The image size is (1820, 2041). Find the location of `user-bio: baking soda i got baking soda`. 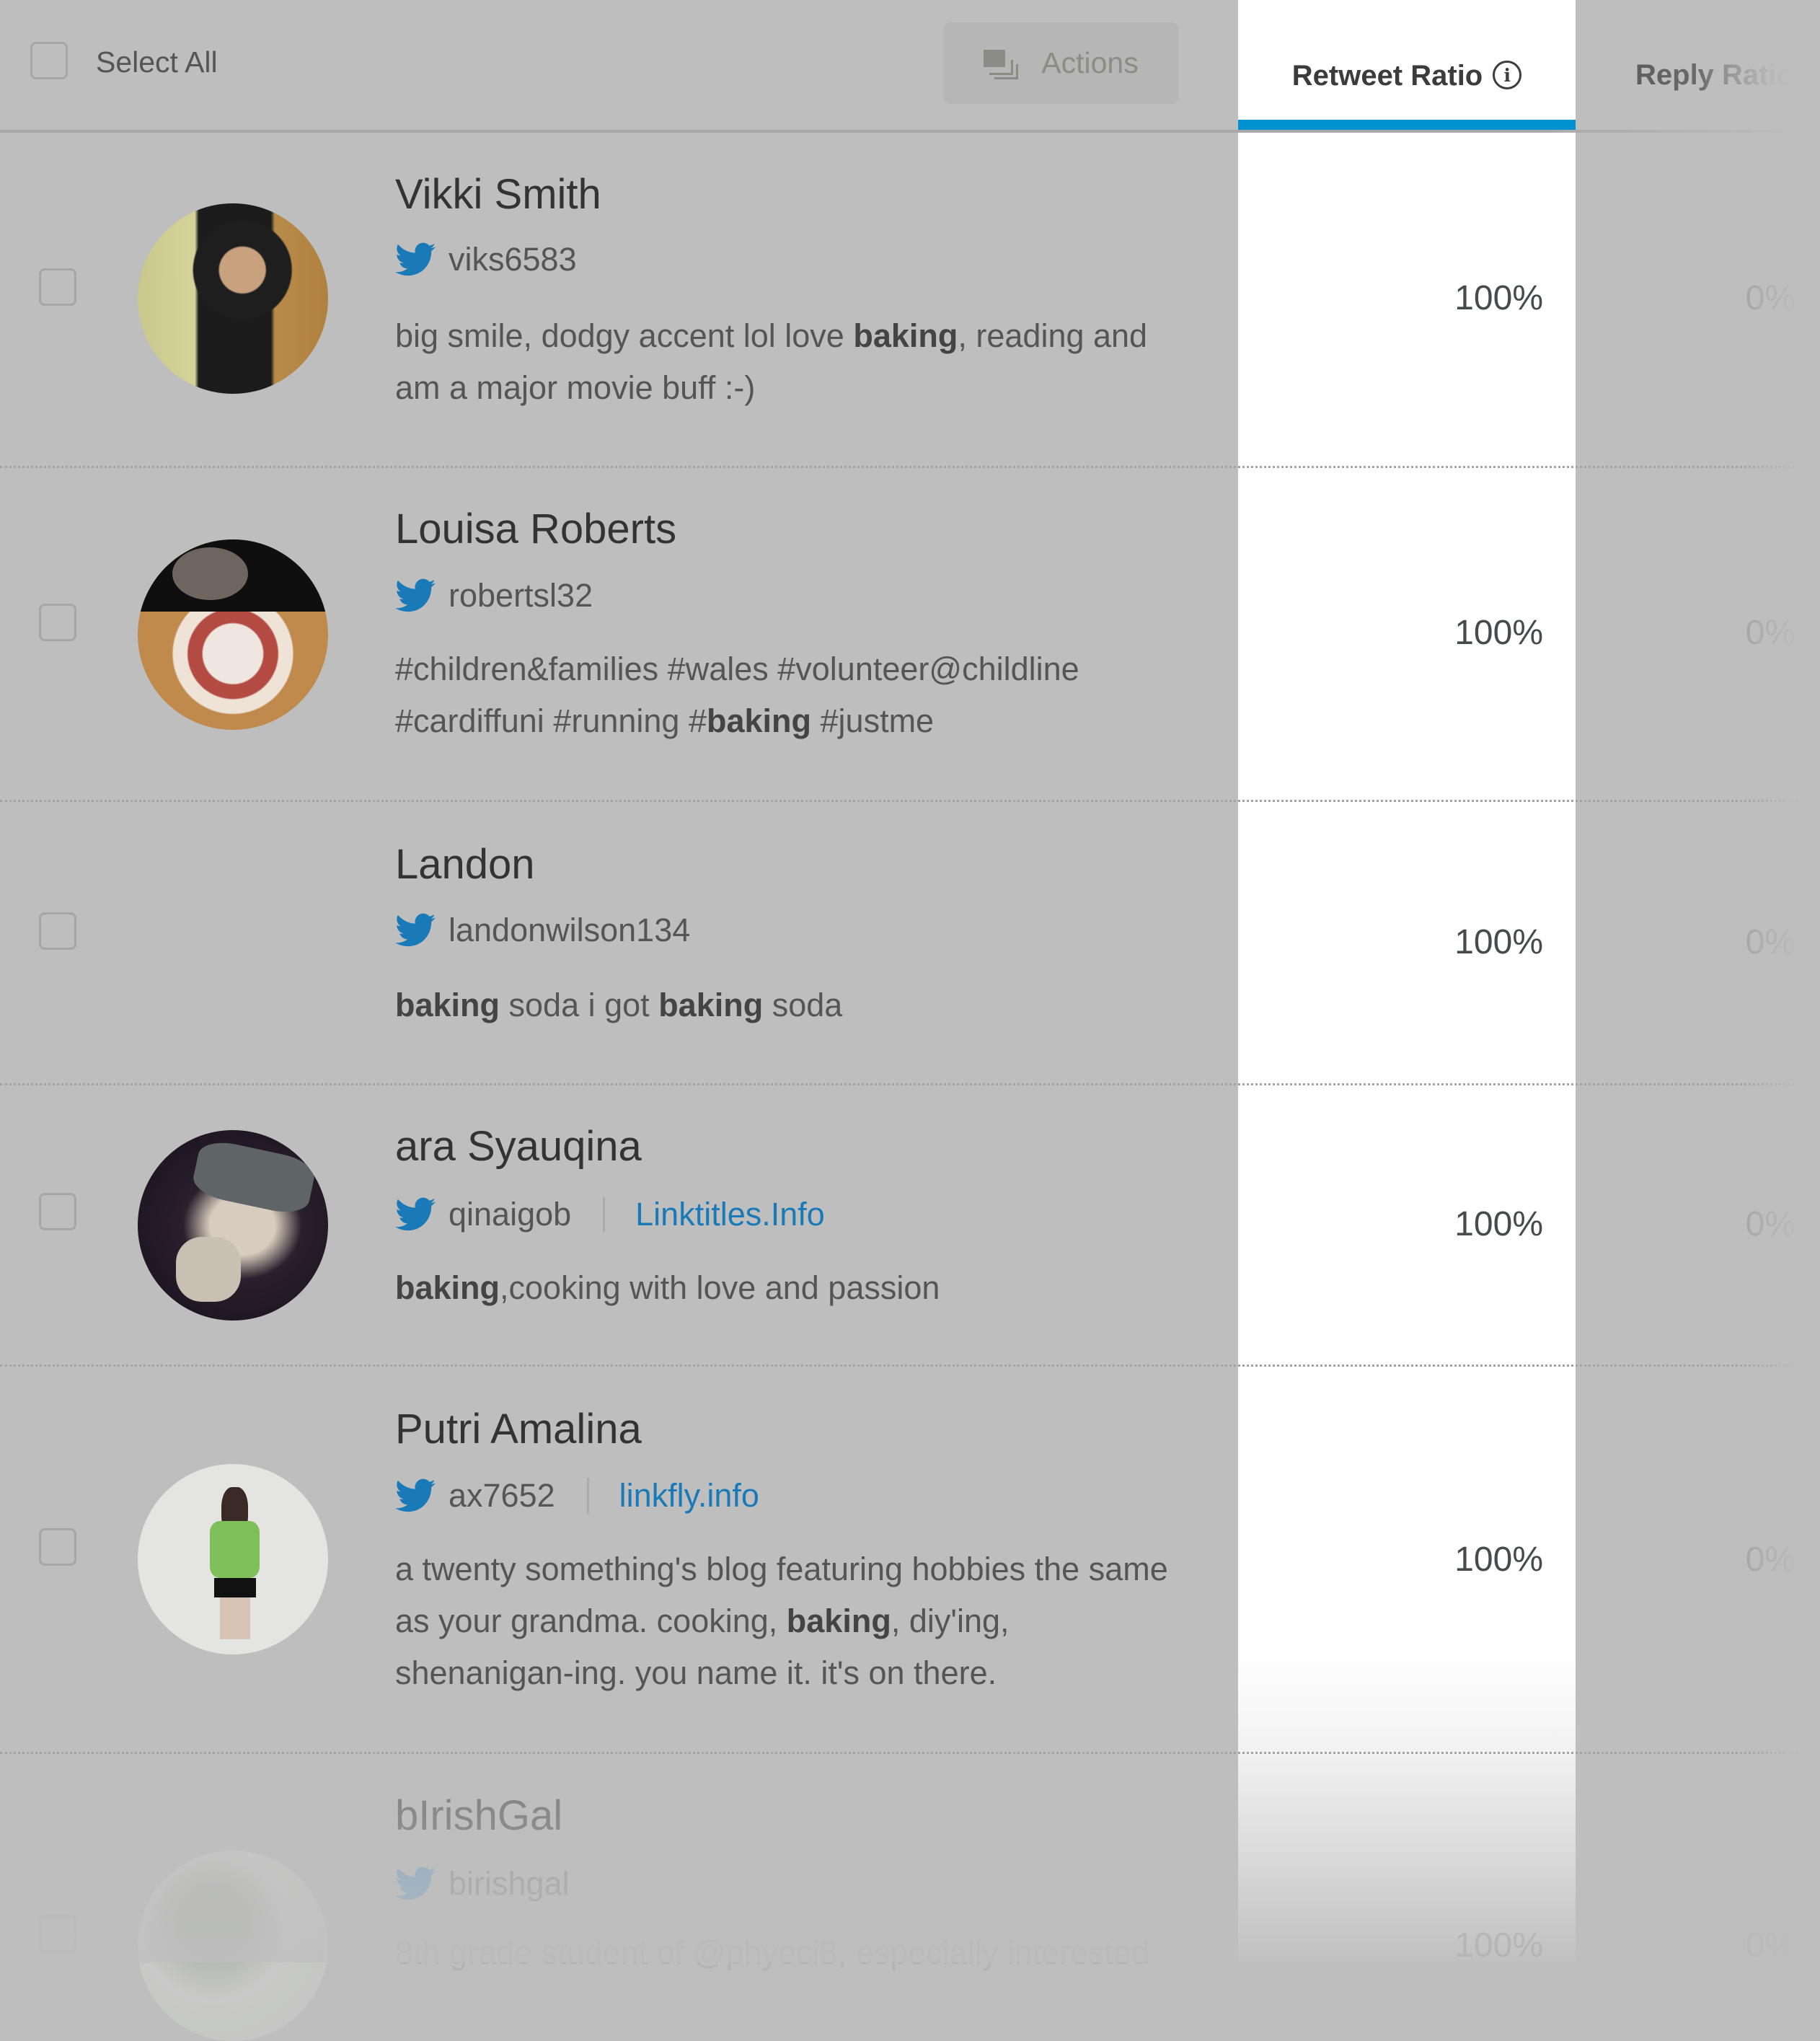

user-bio: baking soda i got baking soda is located at coordinates (619, 1005).